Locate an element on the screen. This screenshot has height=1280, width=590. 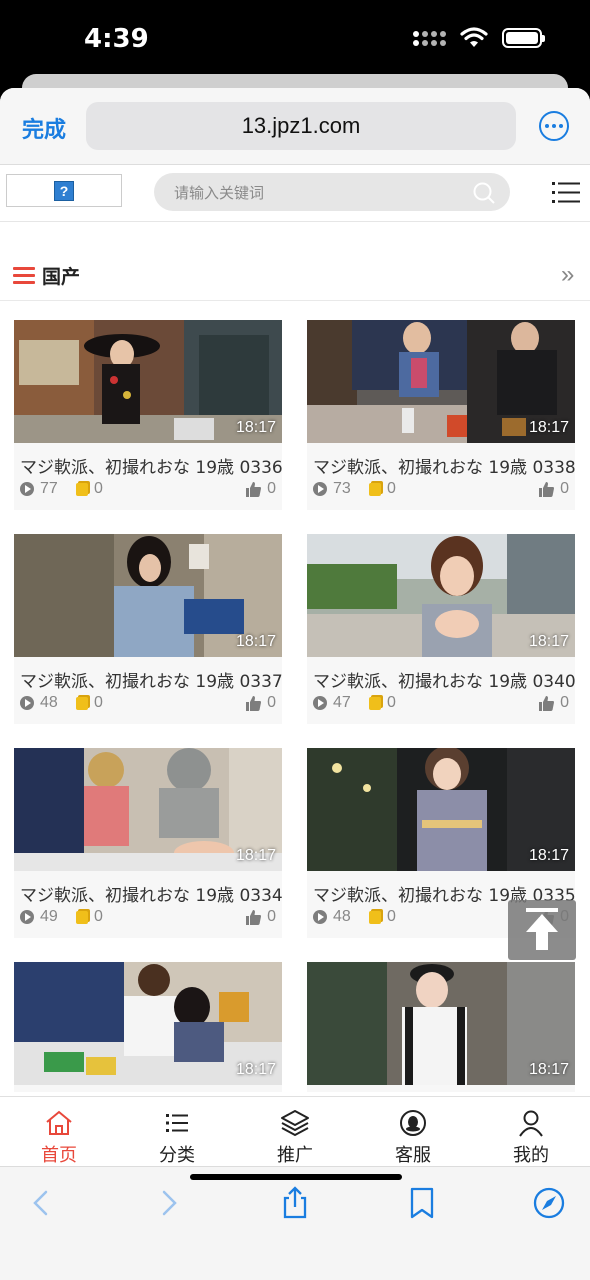
browser-navbar: 完成 13.jpz1.com is located at coordinates (295, 126).